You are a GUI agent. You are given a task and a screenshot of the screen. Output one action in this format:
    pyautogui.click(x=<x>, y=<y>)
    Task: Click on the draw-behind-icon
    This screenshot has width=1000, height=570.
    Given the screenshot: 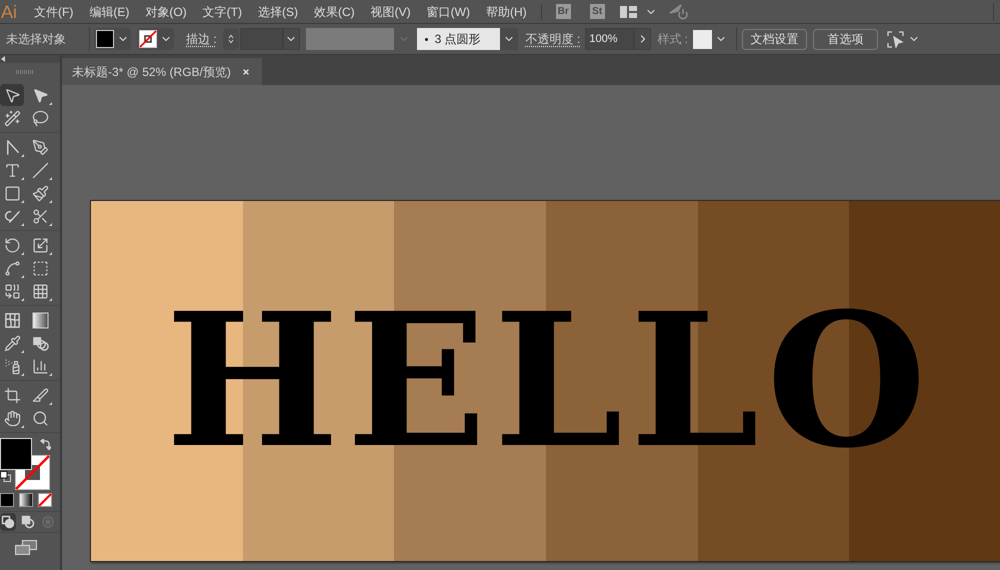 What is the action you would take?
    pyautogui.click(x=28, y=522)
    